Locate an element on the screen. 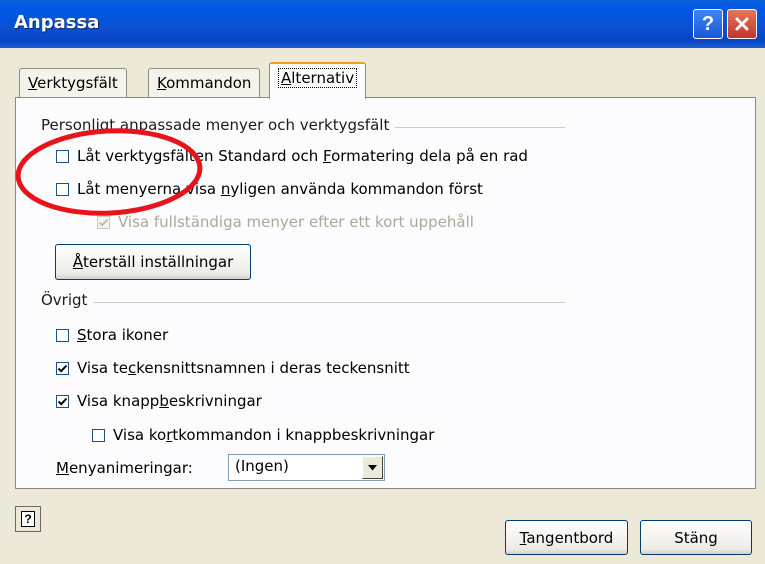 The height and width of the screenshot is (564, 765). keyboard-button: Tangentbord is located at coordinates (566, 537).